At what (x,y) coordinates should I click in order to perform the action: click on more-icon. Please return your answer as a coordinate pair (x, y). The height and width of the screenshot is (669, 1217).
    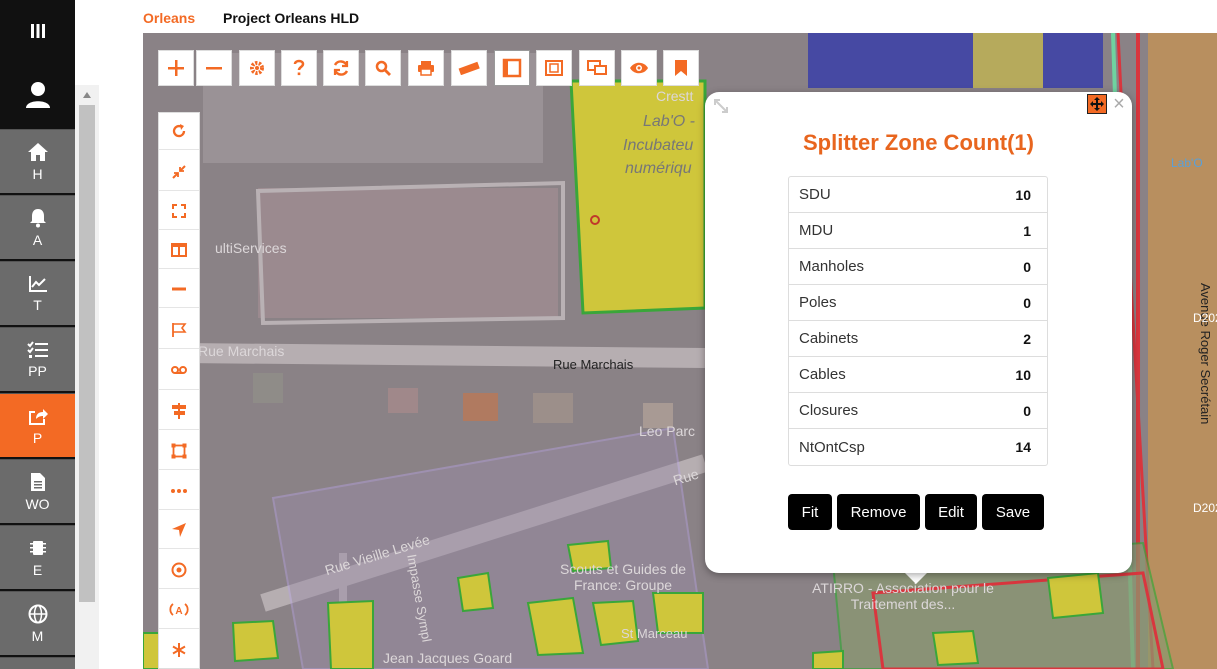
    Looking at the image, I should click on (179, 491).